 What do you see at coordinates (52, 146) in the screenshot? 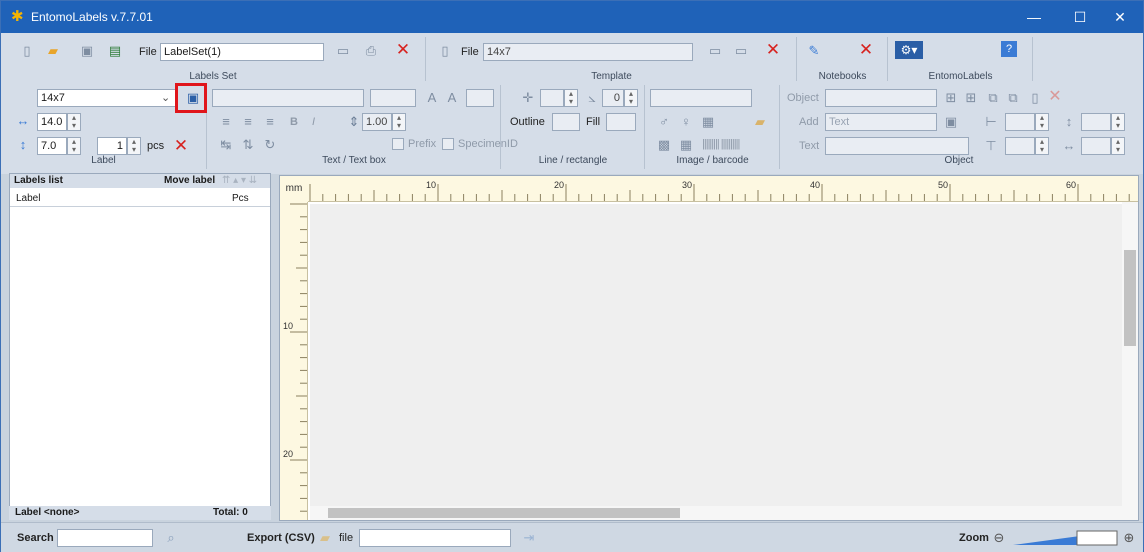
I see `label-height-field: 7.0` at bounding box center [52, 146].